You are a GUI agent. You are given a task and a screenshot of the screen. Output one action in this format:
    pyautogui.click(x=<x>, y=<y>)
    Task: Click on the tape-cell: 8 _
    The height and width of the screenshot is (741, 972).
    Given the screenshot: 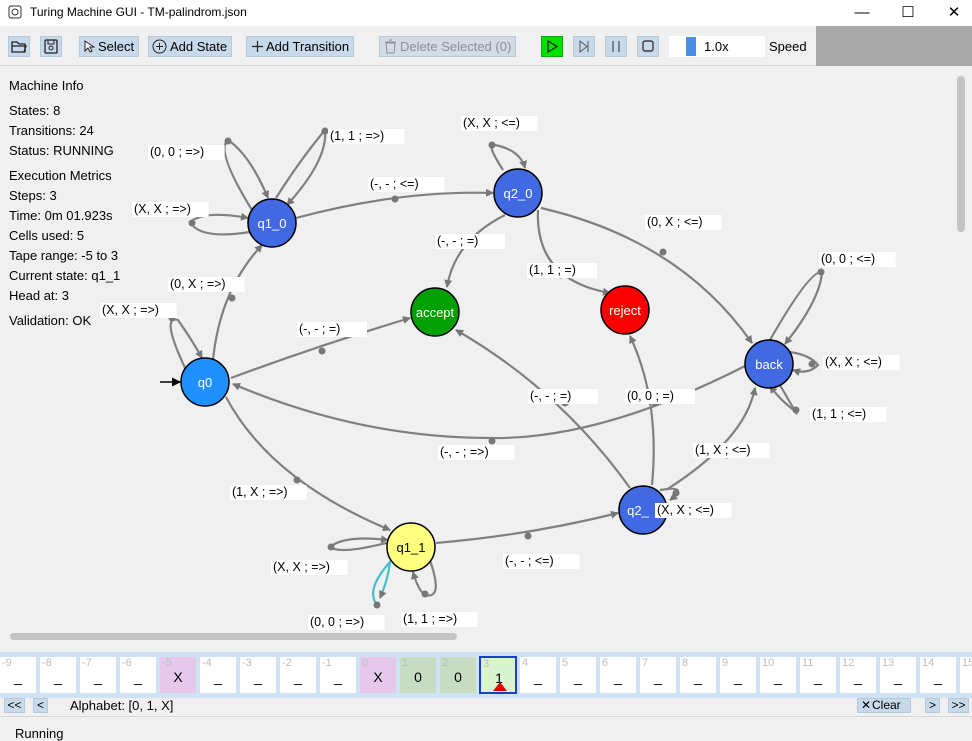 What is the action you would take?
    pyautogui.click(x=698, y=675)
    